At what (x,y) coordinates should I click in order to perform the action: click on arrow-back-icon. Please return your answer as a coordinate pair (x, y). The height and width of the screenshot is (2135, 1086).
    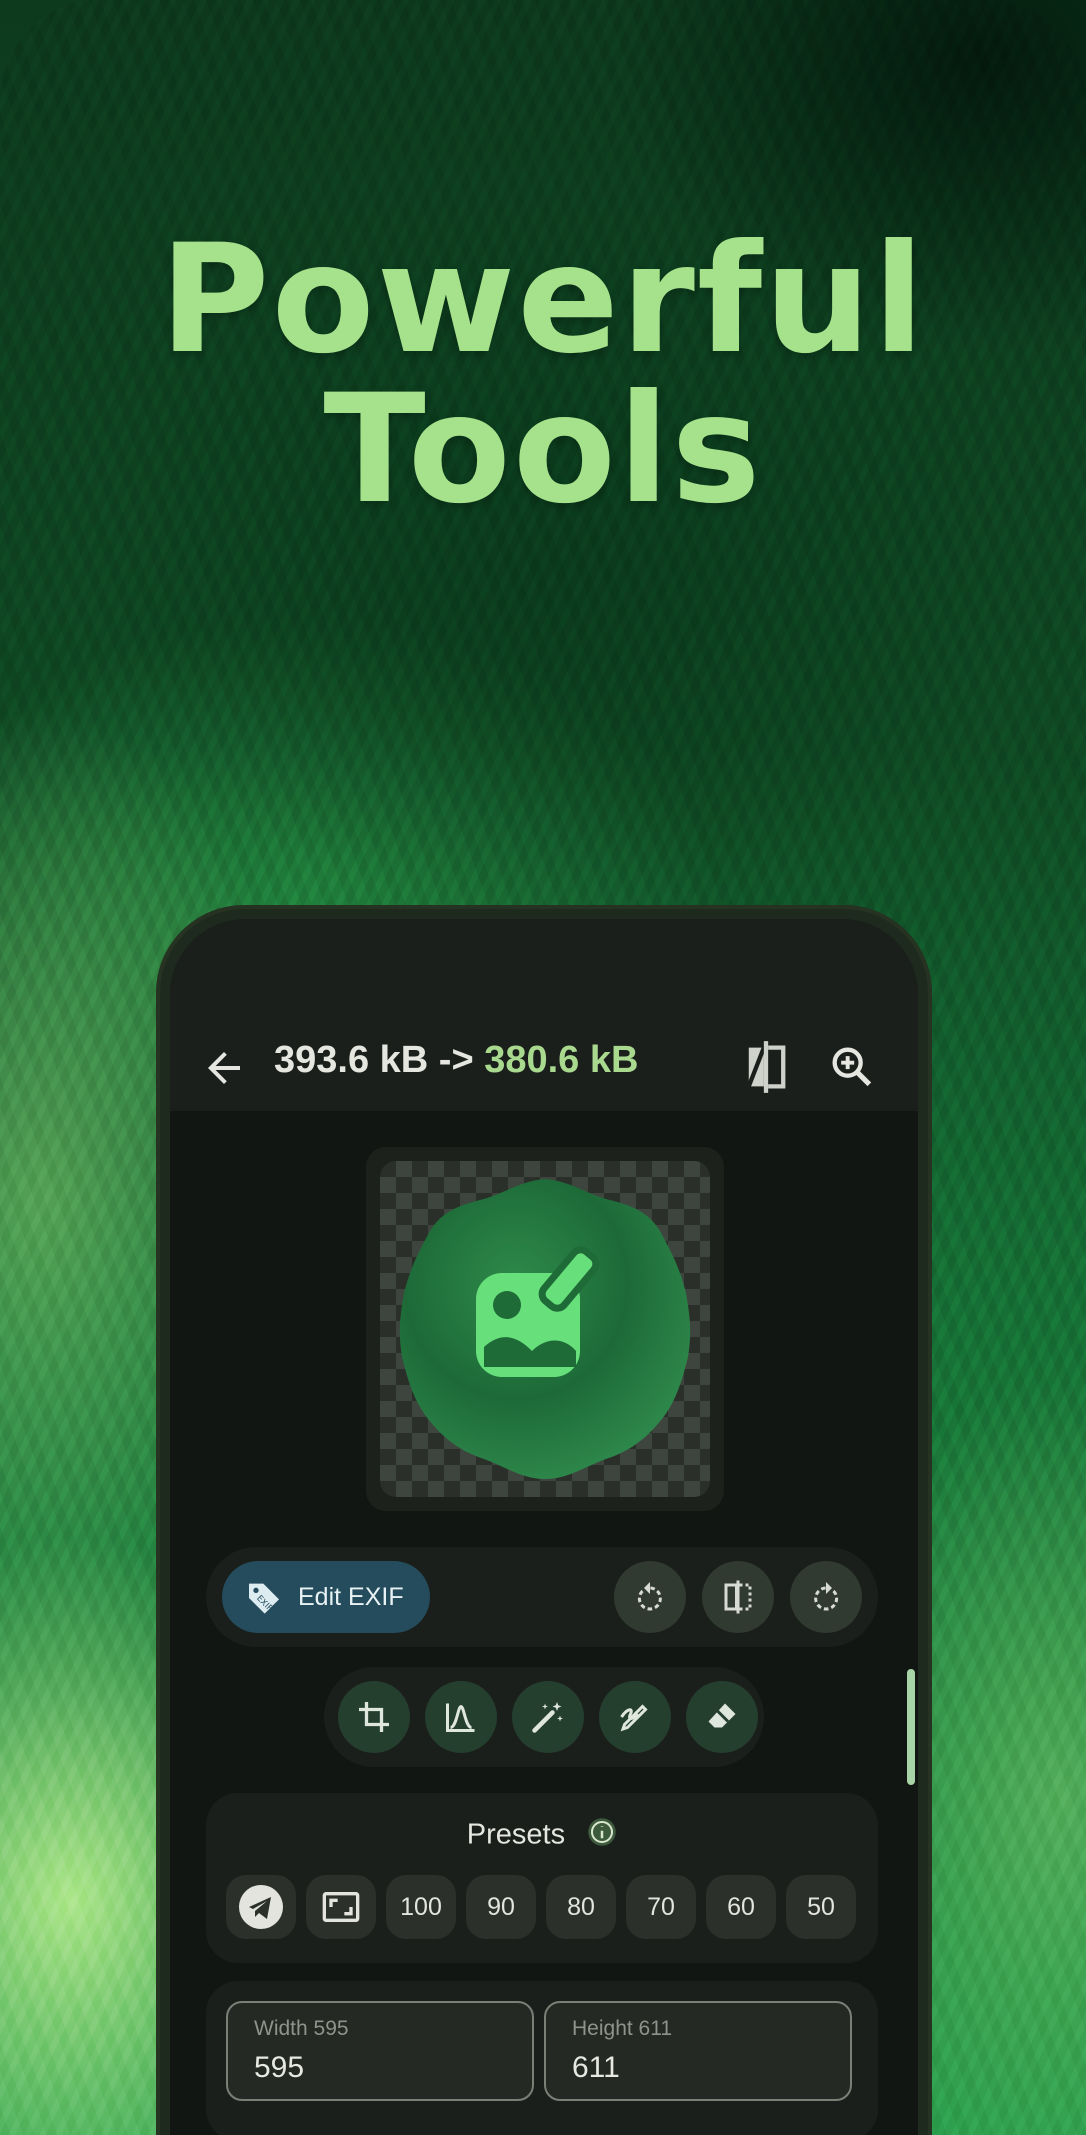
    Looking at the image, I should click on (224, 1068).